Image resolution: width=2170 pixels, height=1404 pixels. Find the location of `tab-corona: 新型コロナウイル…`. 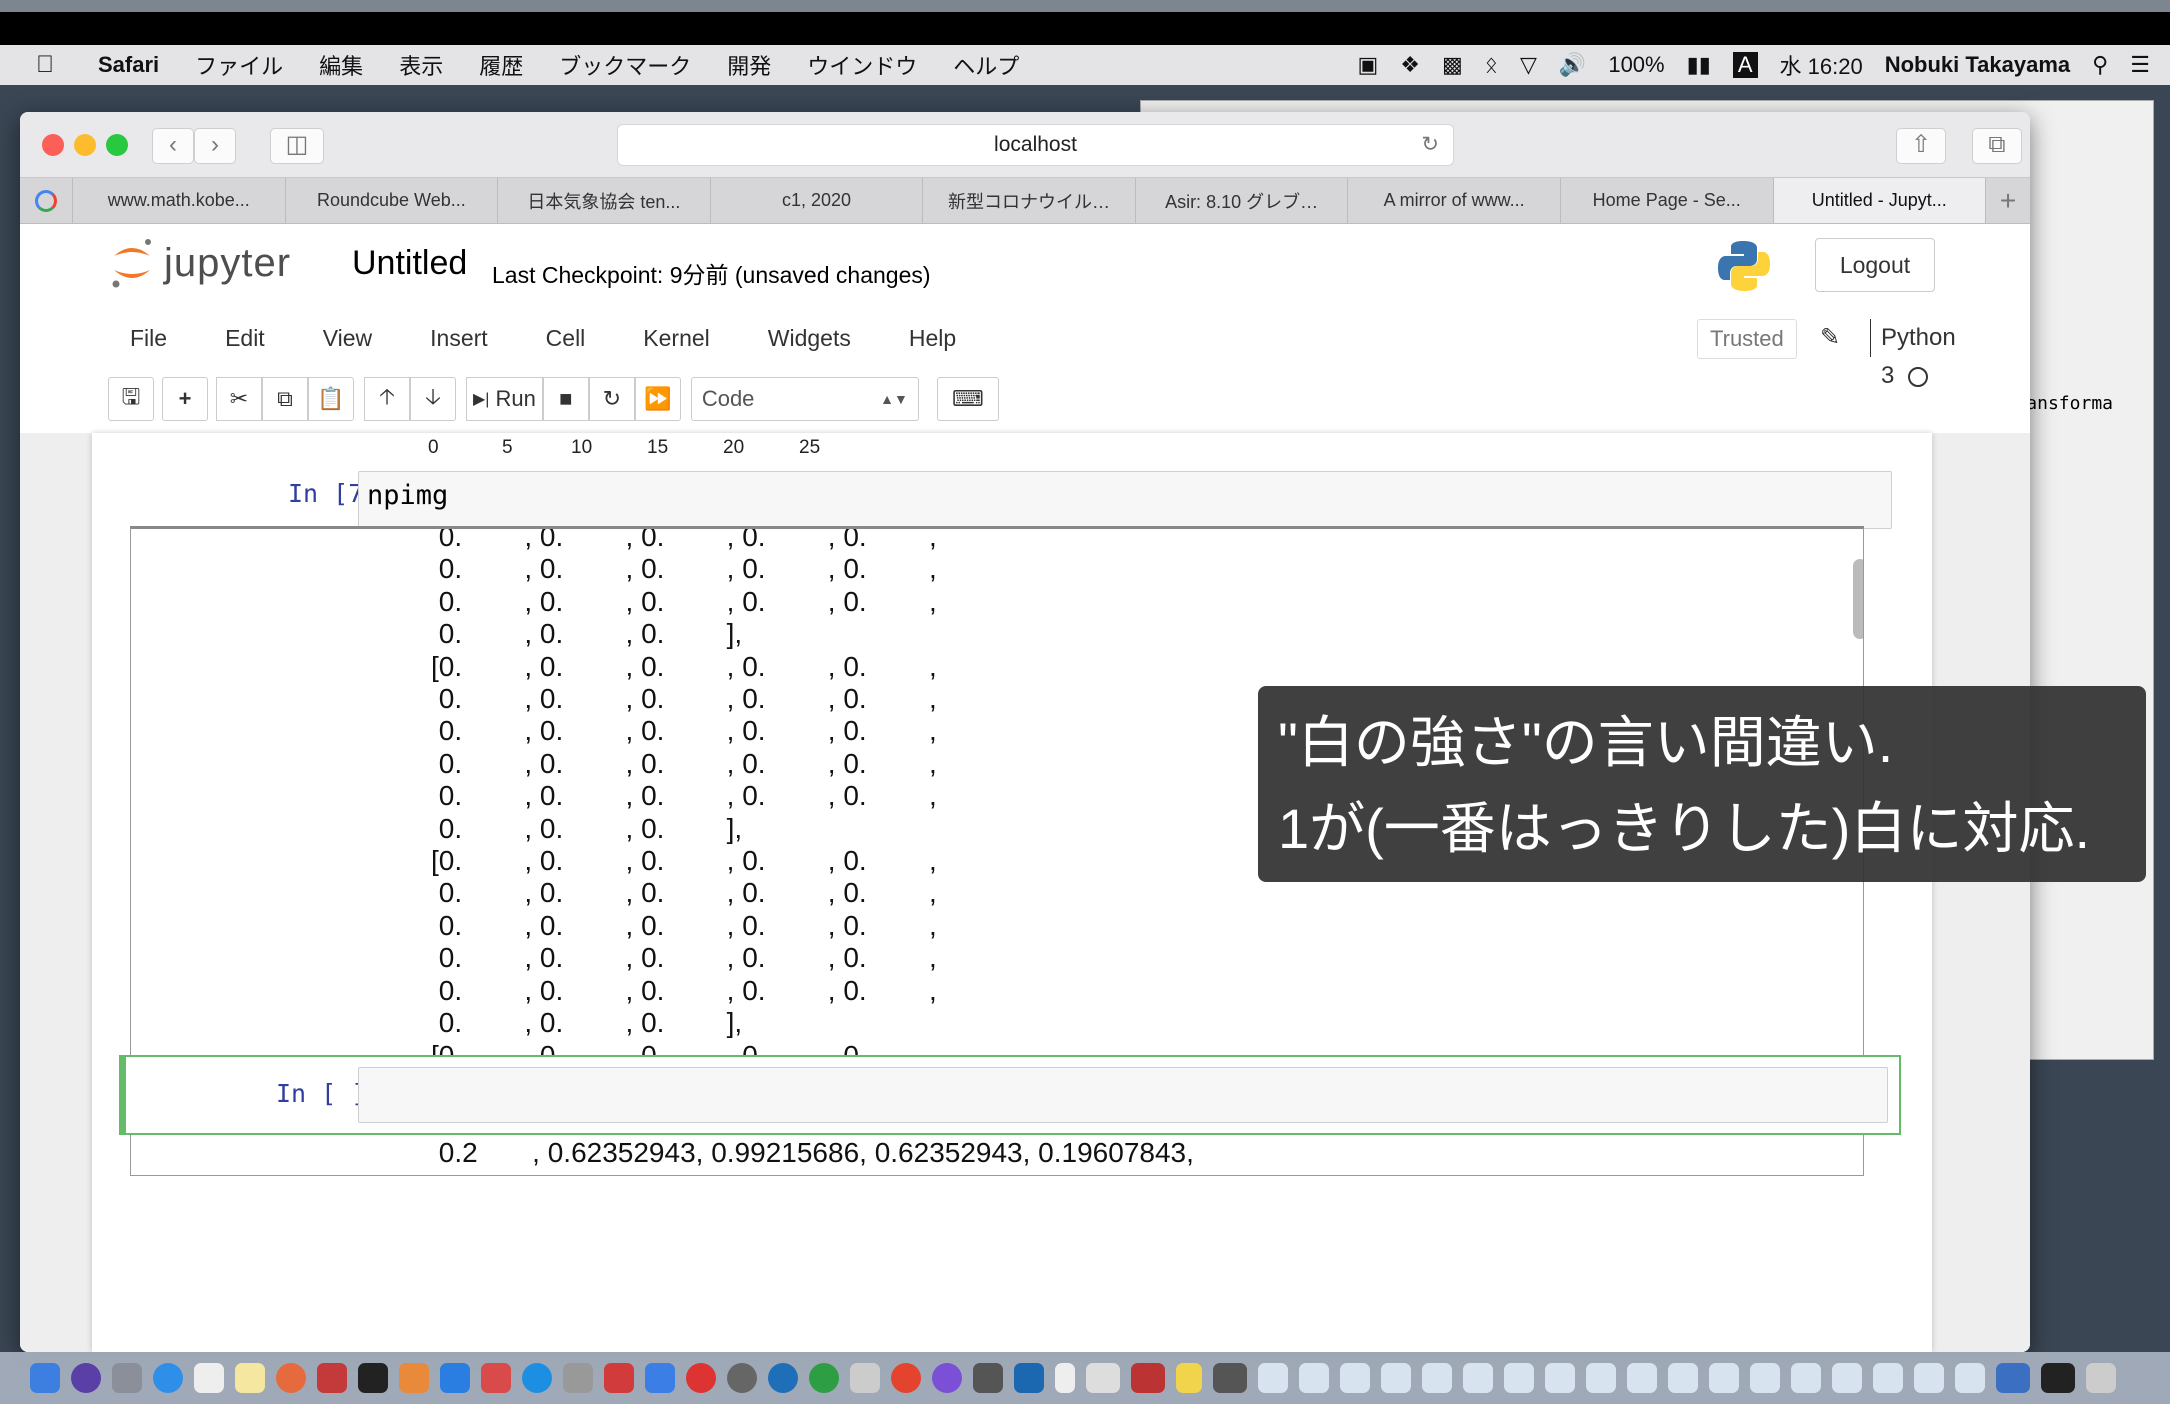

tab-corona: 新型コロナウイル… is located at coordinates (1028, 200).